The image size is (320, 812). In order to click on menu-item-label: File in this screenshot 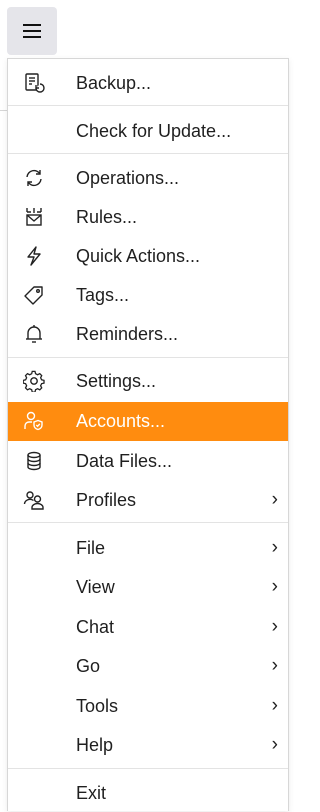, I will do `click(91, 548)`.